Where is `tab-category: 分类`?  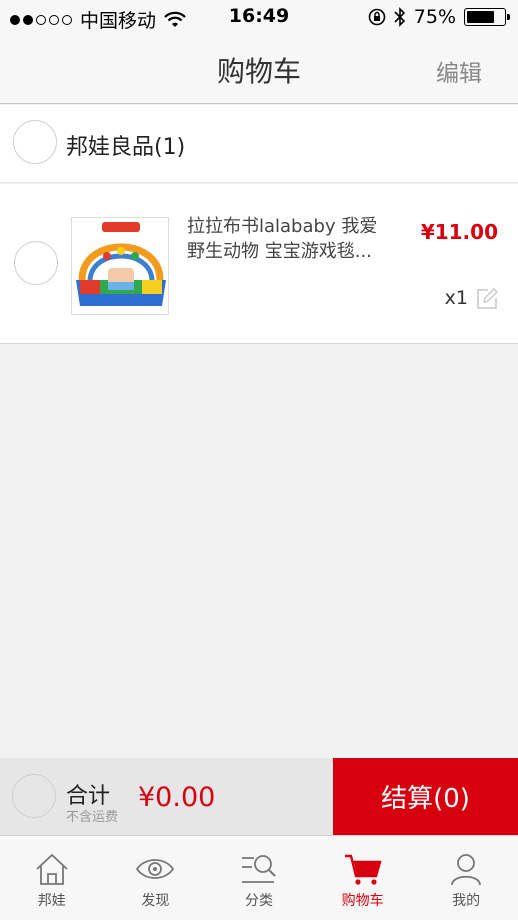
tab-category: 分类 is located at coordinates (259, 878).